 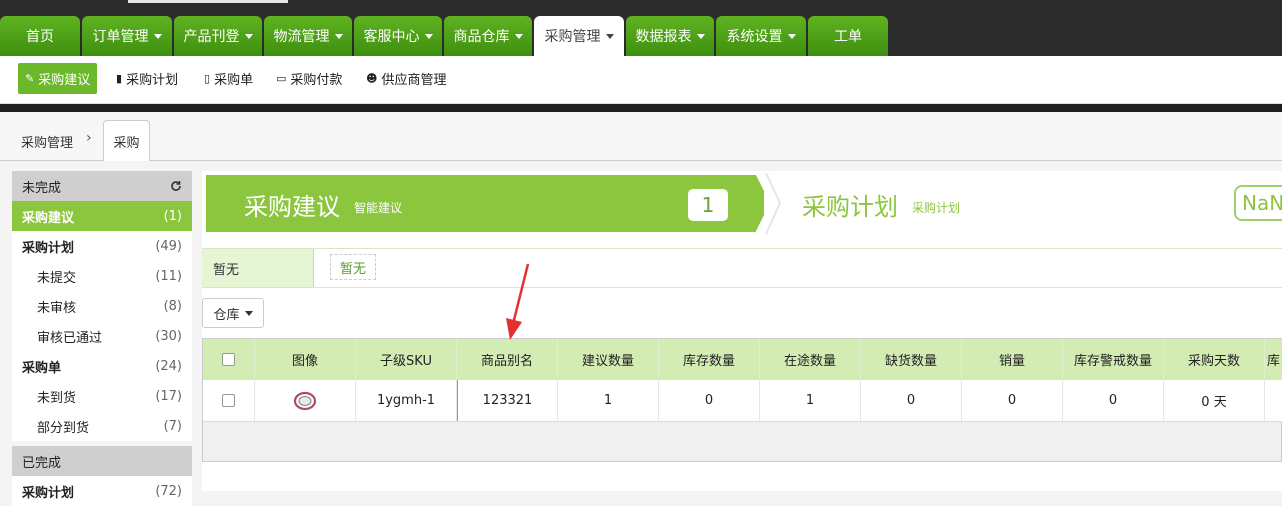 I want to click on nav-item-label: 客服中心, so click(x=391, y=37).